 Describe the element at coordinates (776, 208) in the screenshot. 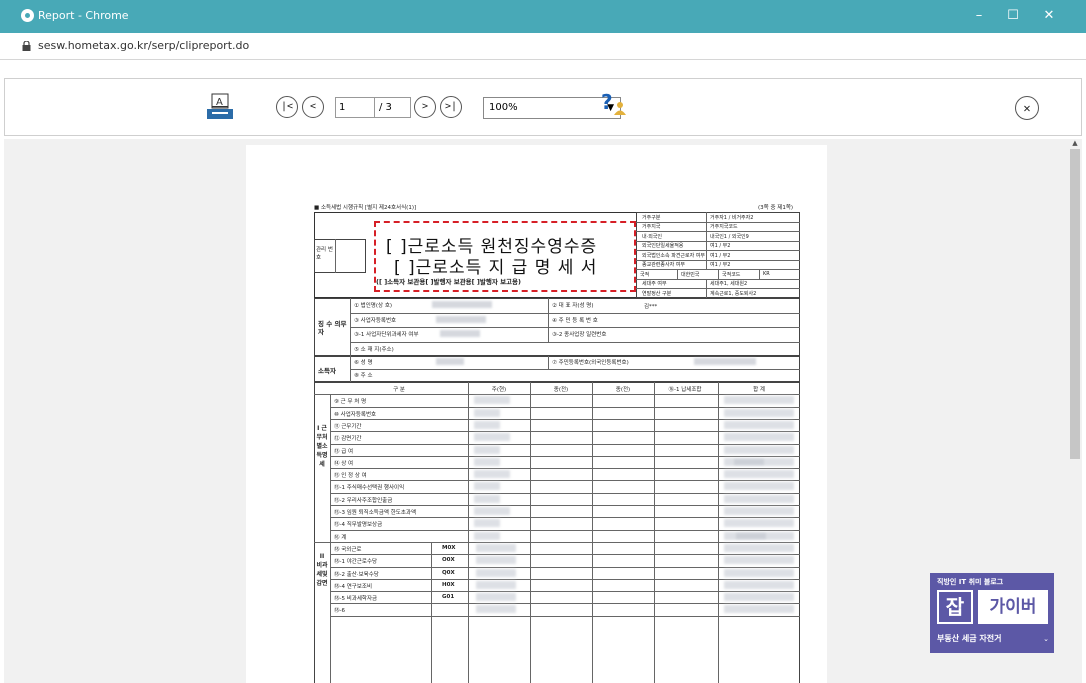

I see `page-count-text: (3쪽 중 제1쪽)` at that location.